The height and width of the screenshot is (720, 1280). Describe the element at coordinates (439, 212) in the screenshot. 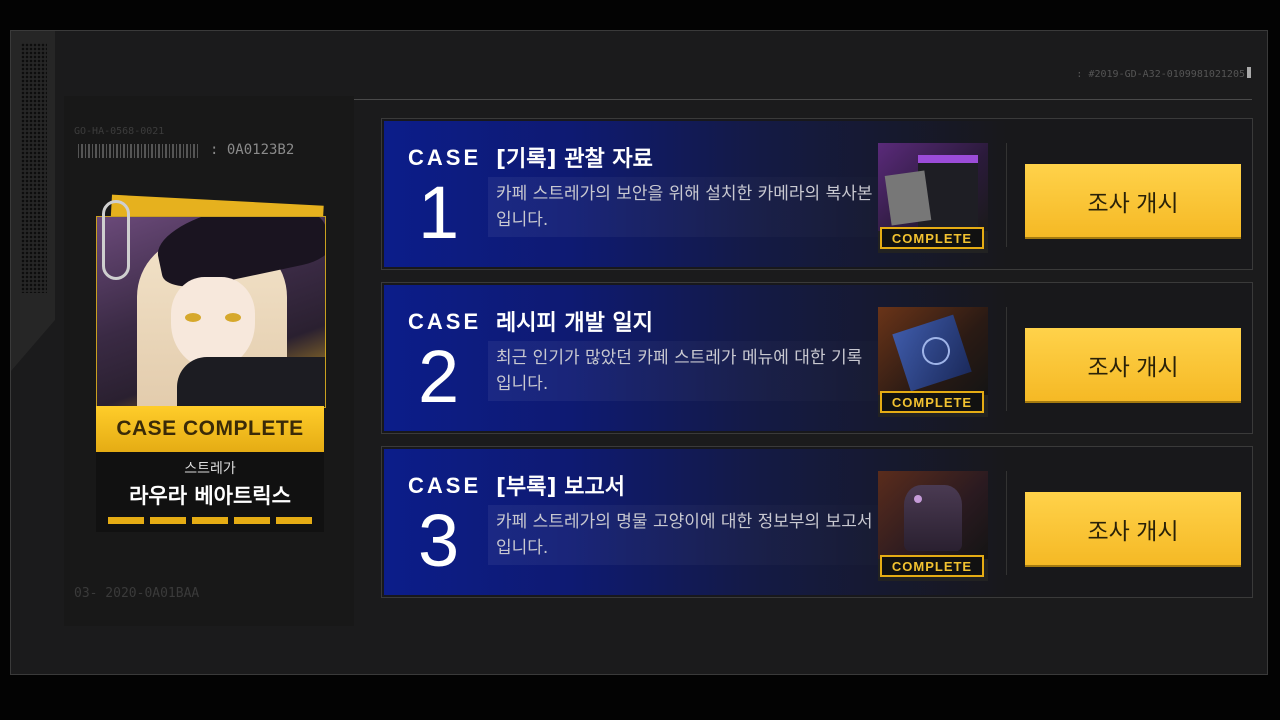

I see `case-number: 1` at that location.